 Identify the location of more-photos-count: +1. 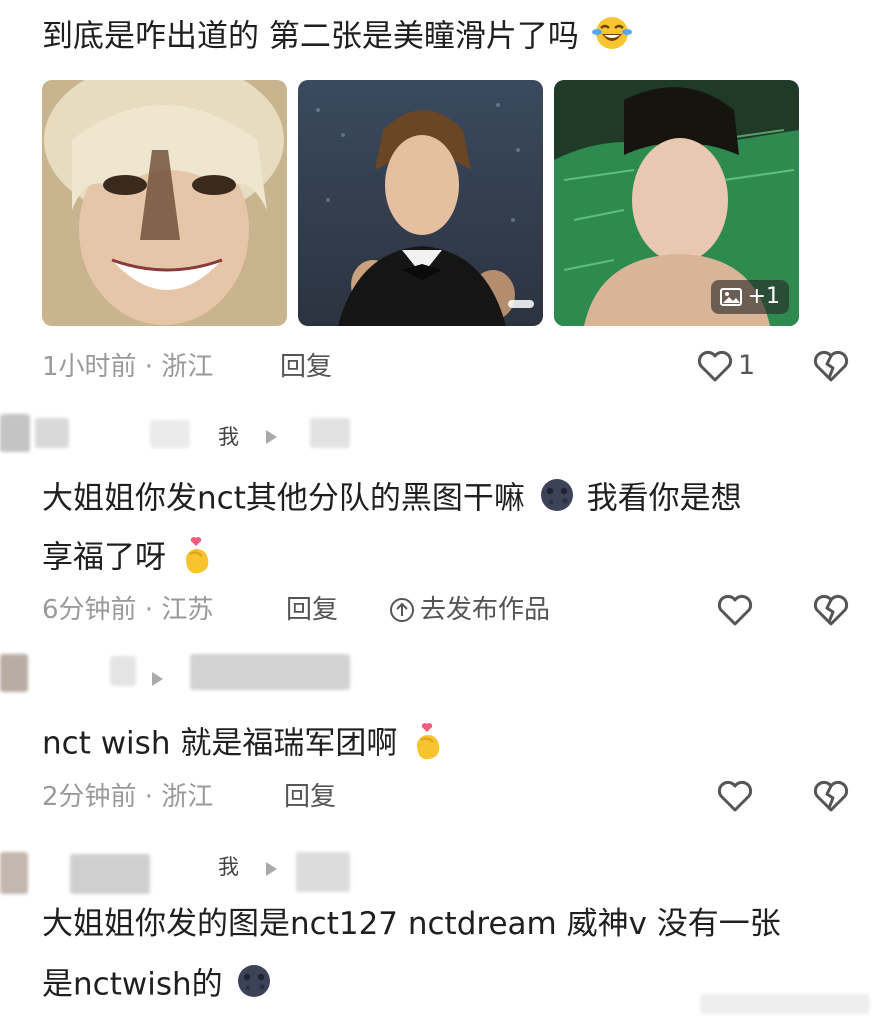
(763, 296).